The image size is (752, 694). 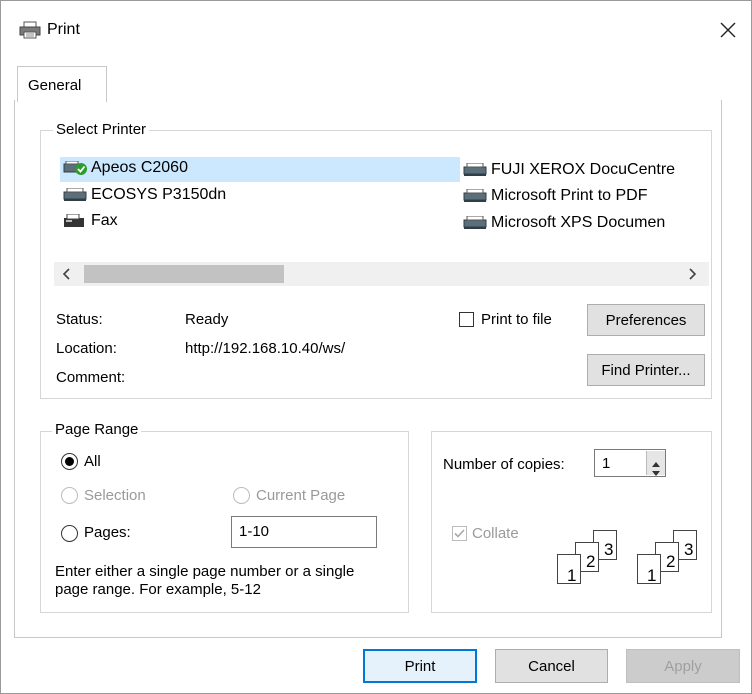 I want to click on location-value: http://192.168.10.40/ws/, so click(x=265, y=348).